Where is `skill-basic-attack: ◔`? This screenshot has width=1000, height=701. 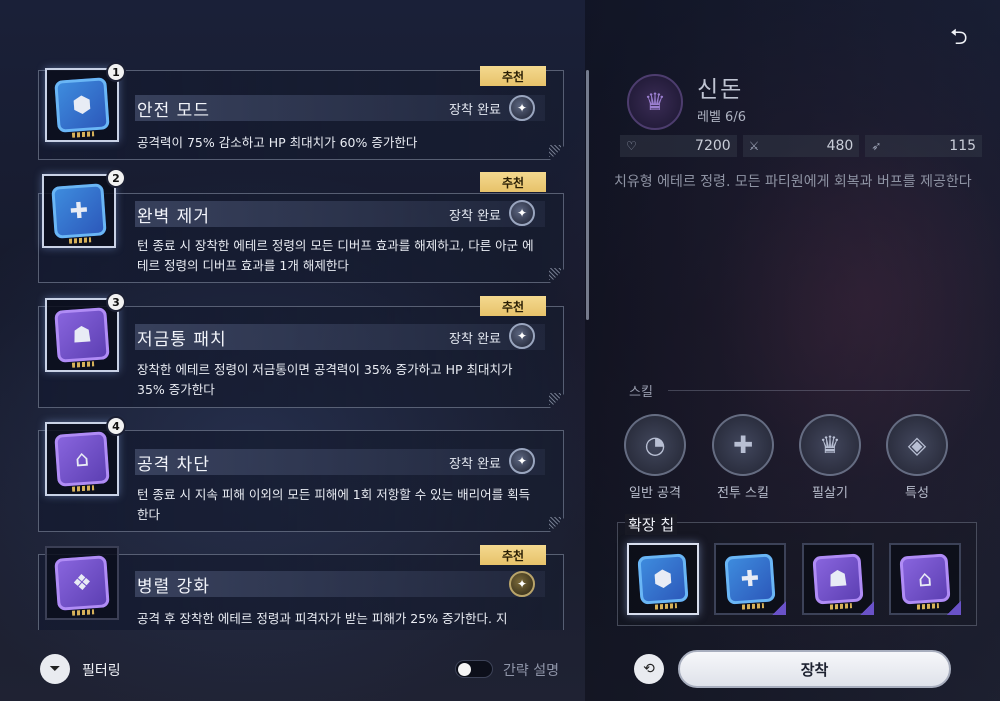 skill-basic-attack: ◔ is located at coordinates (655, 445).